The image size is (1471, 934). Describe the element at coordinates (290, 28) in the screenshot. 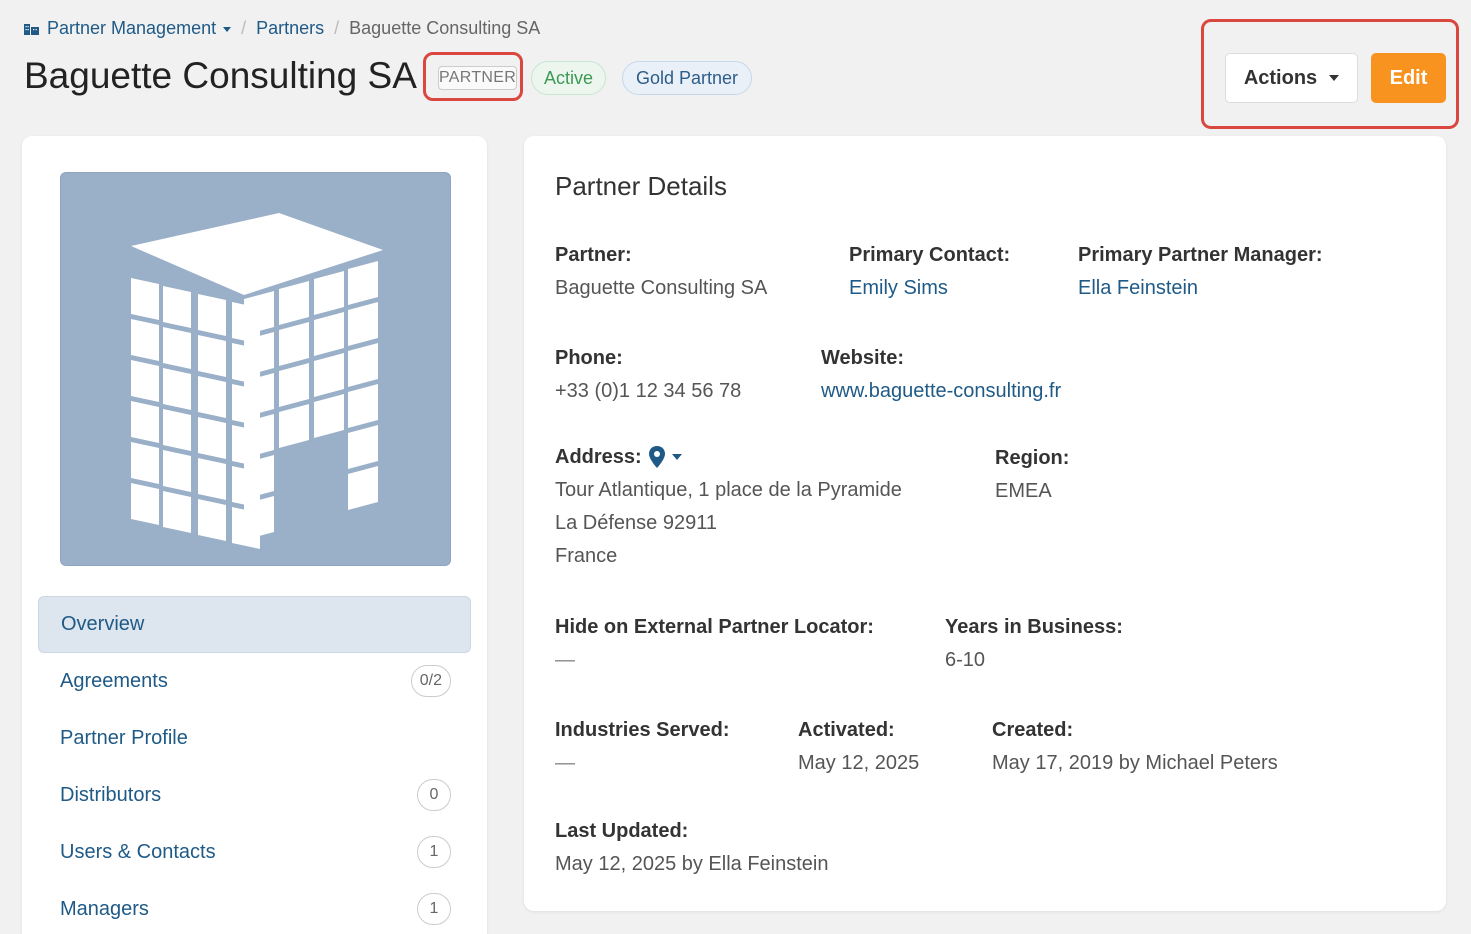

I see `breadcrumb-partners: Partners` at that location.